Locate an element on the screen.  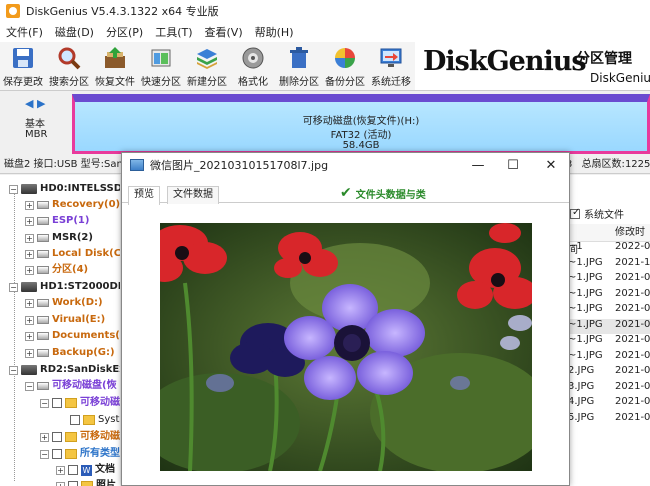
title-bar: DiskGenius V5.4.3.1322 x64 专业版 is located at coordinates (325, 11).